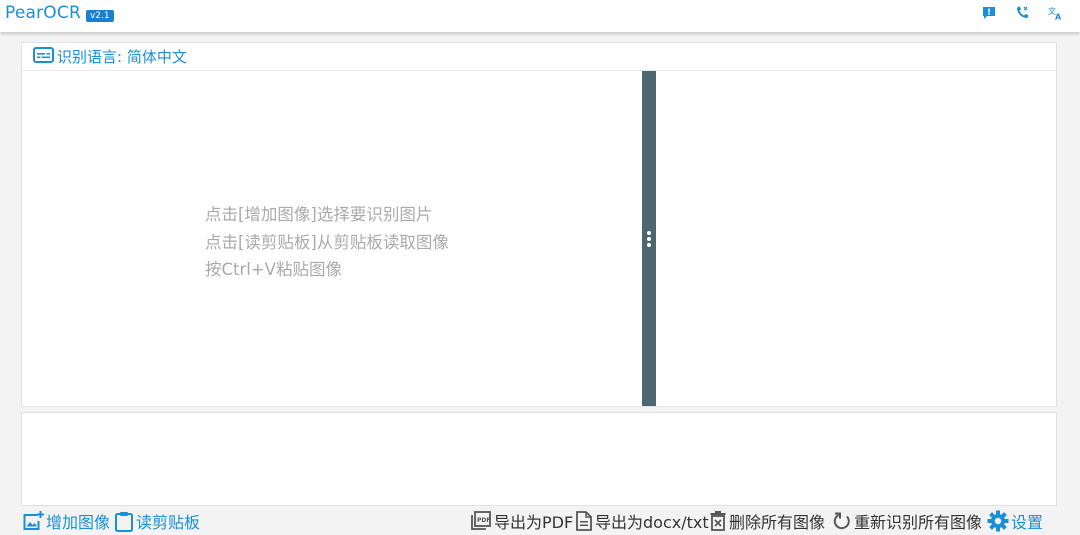 The height and width of the screenshot is (535, 1080). Describe the element at coordinates (43, 56) in the screenshot. I see `subtitles-icon` at that location.